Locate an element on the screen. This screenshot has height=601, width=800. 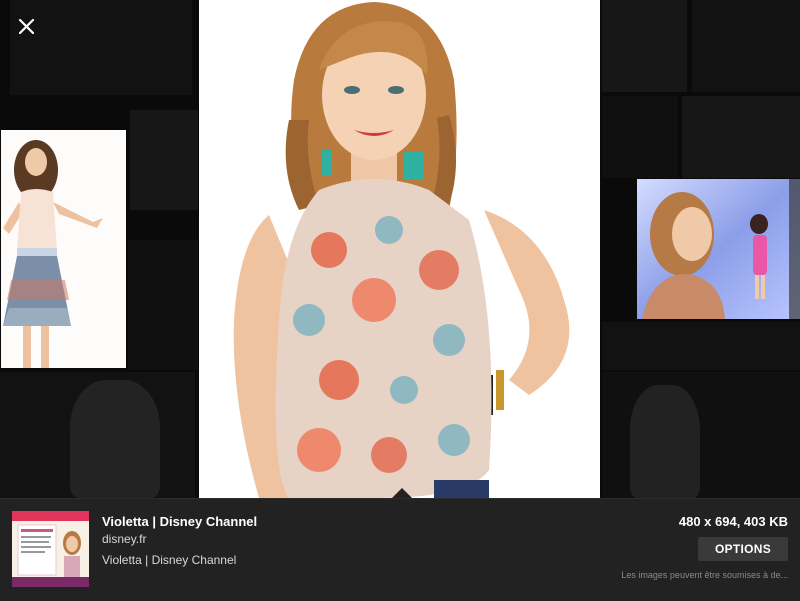
image-description: Violetta | Disney Channel is located at coordinates (169, 560).